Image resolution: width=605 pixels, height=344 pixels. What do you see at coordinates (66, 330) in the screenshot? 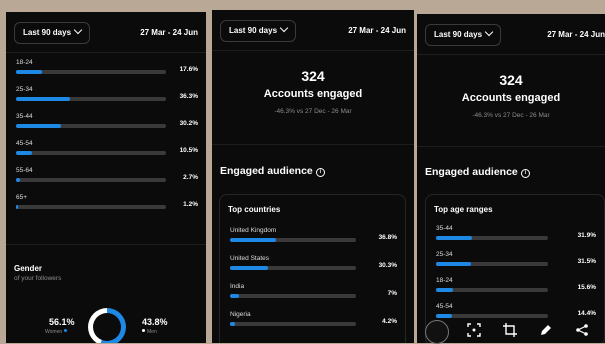
I see `women-dot-icon` at bounding box center [66, 330].